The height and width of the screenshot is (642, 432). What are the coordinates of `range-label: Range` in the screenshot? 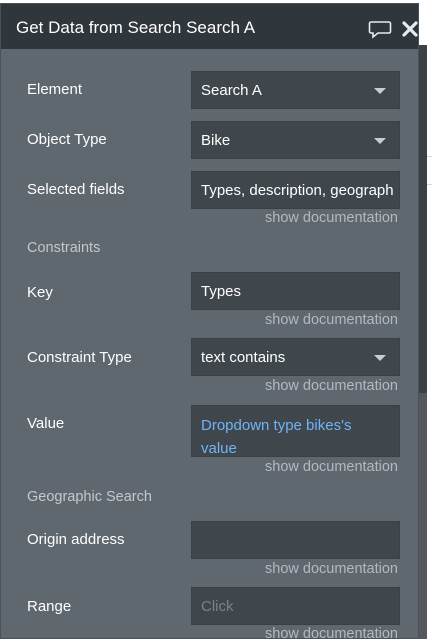 It's located at (49, 606).